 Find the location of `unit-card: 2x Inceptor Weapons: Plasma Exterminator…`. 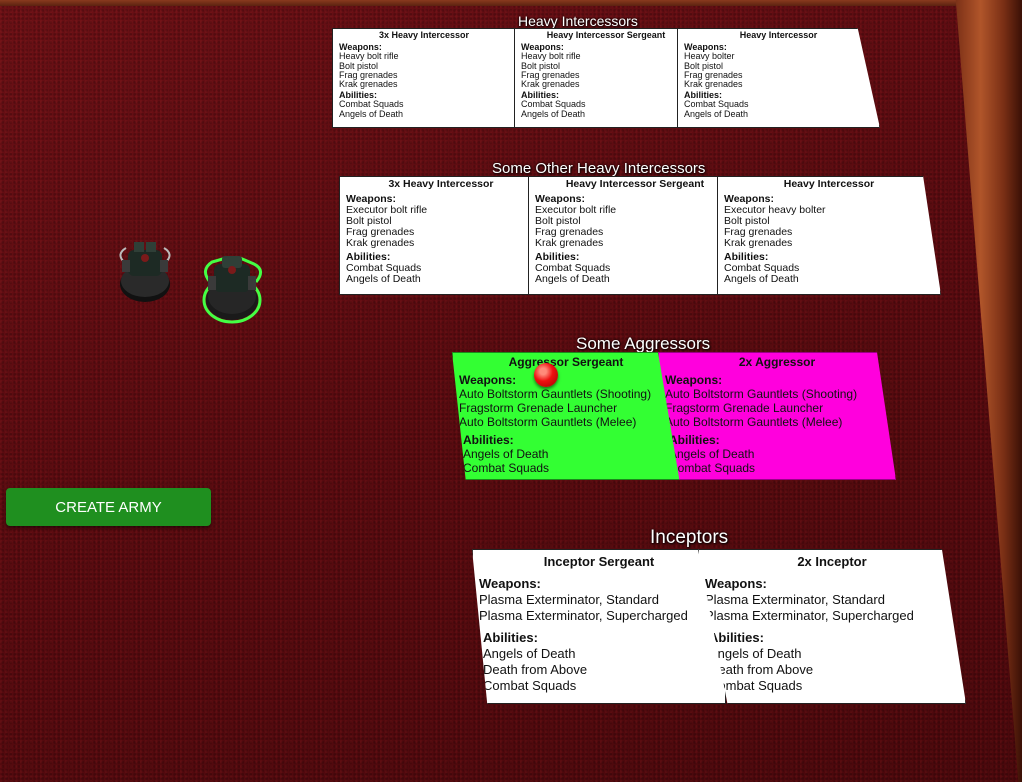

unit-card: 2x Inceptor Weapons: Plasma Exterminator… is located at coordinates (832, 626).